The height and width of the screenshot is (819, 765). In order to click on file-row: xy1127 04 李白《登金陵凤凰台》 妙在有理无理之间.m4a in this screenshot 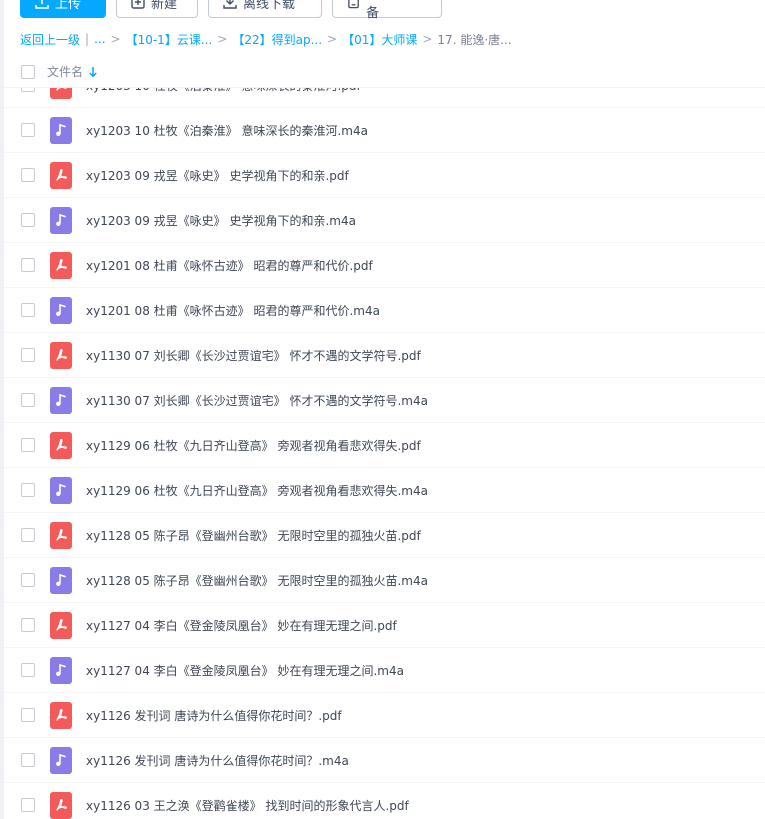, I will do `click(384, 670)`.